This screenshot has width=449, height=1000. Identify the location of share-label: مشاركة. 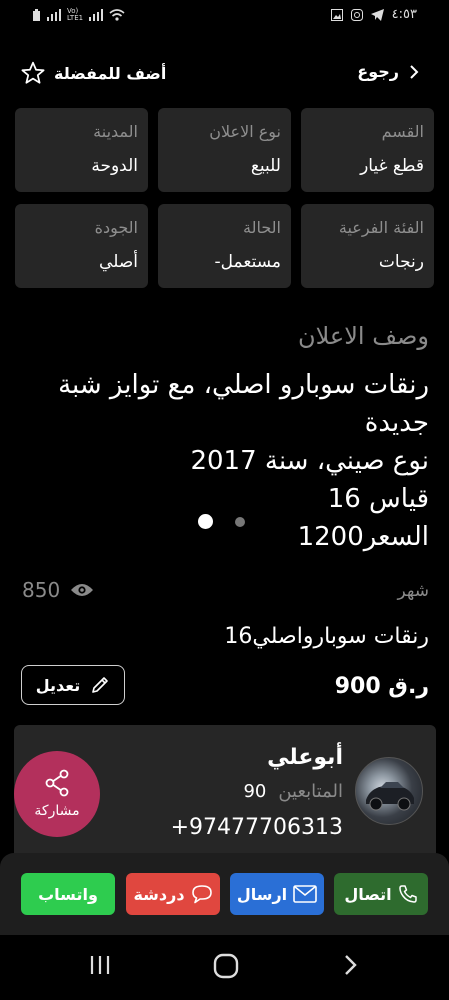
(57, 811).